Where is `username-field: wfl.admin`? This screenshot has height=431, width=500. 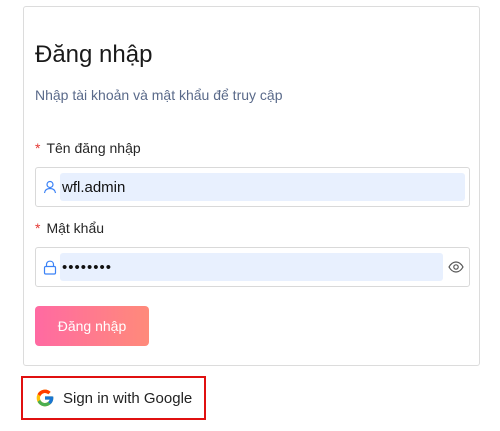
username-field: wfl.admin is located at coordinates (252, 187).